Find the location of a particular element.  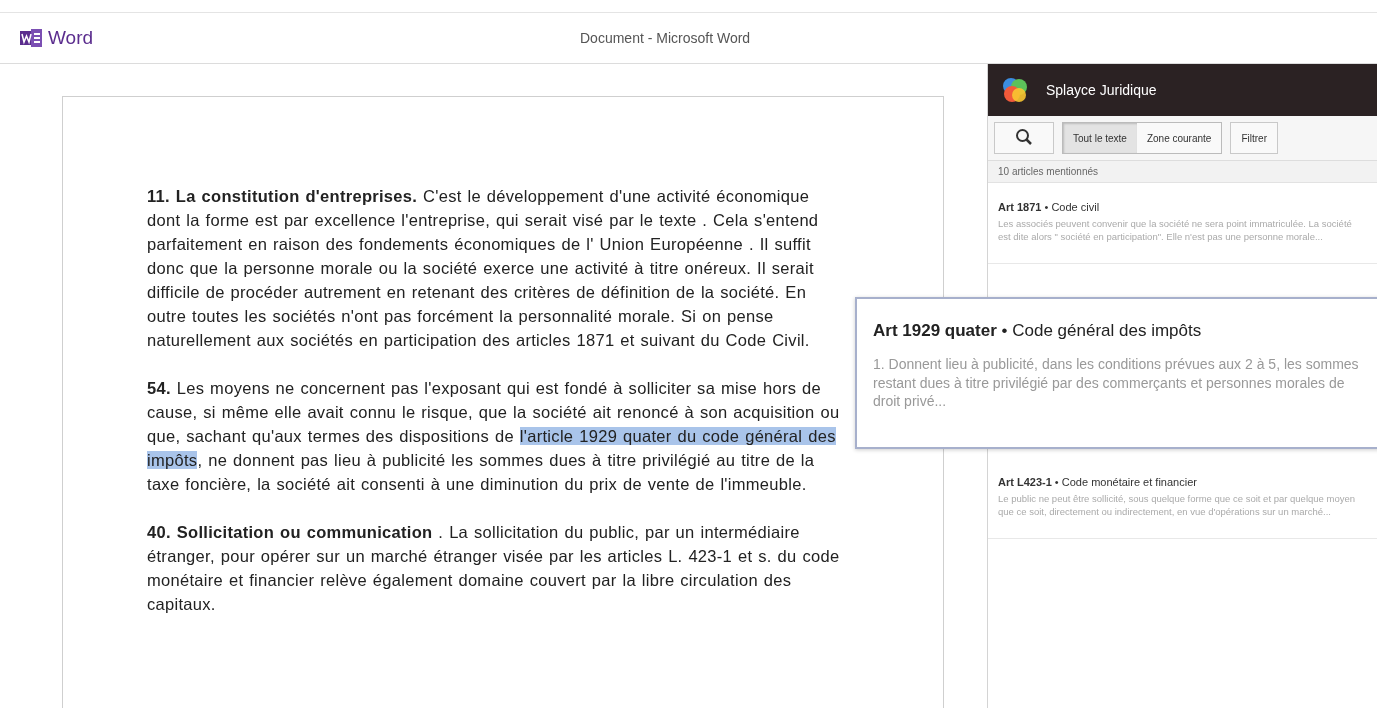

search-button is located at coordinates (1024, 138).